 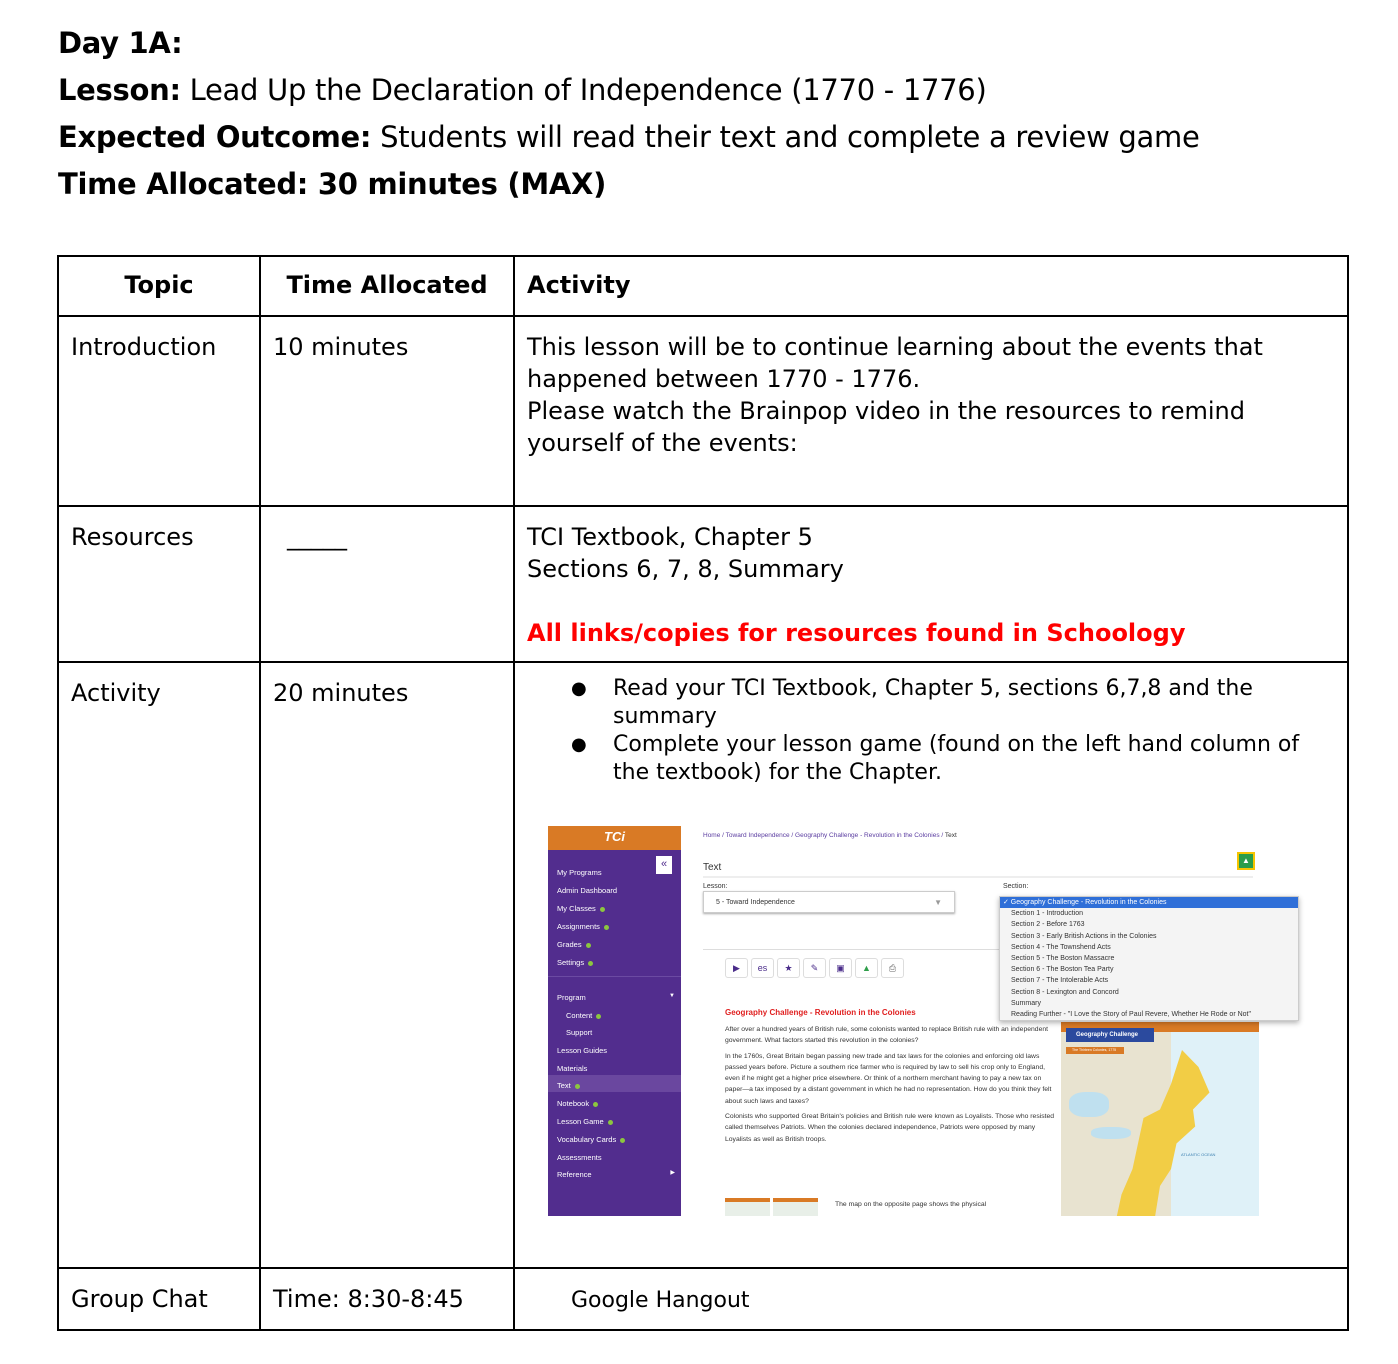 I want to click on time-blank: _____, so click(x=317, y=537).